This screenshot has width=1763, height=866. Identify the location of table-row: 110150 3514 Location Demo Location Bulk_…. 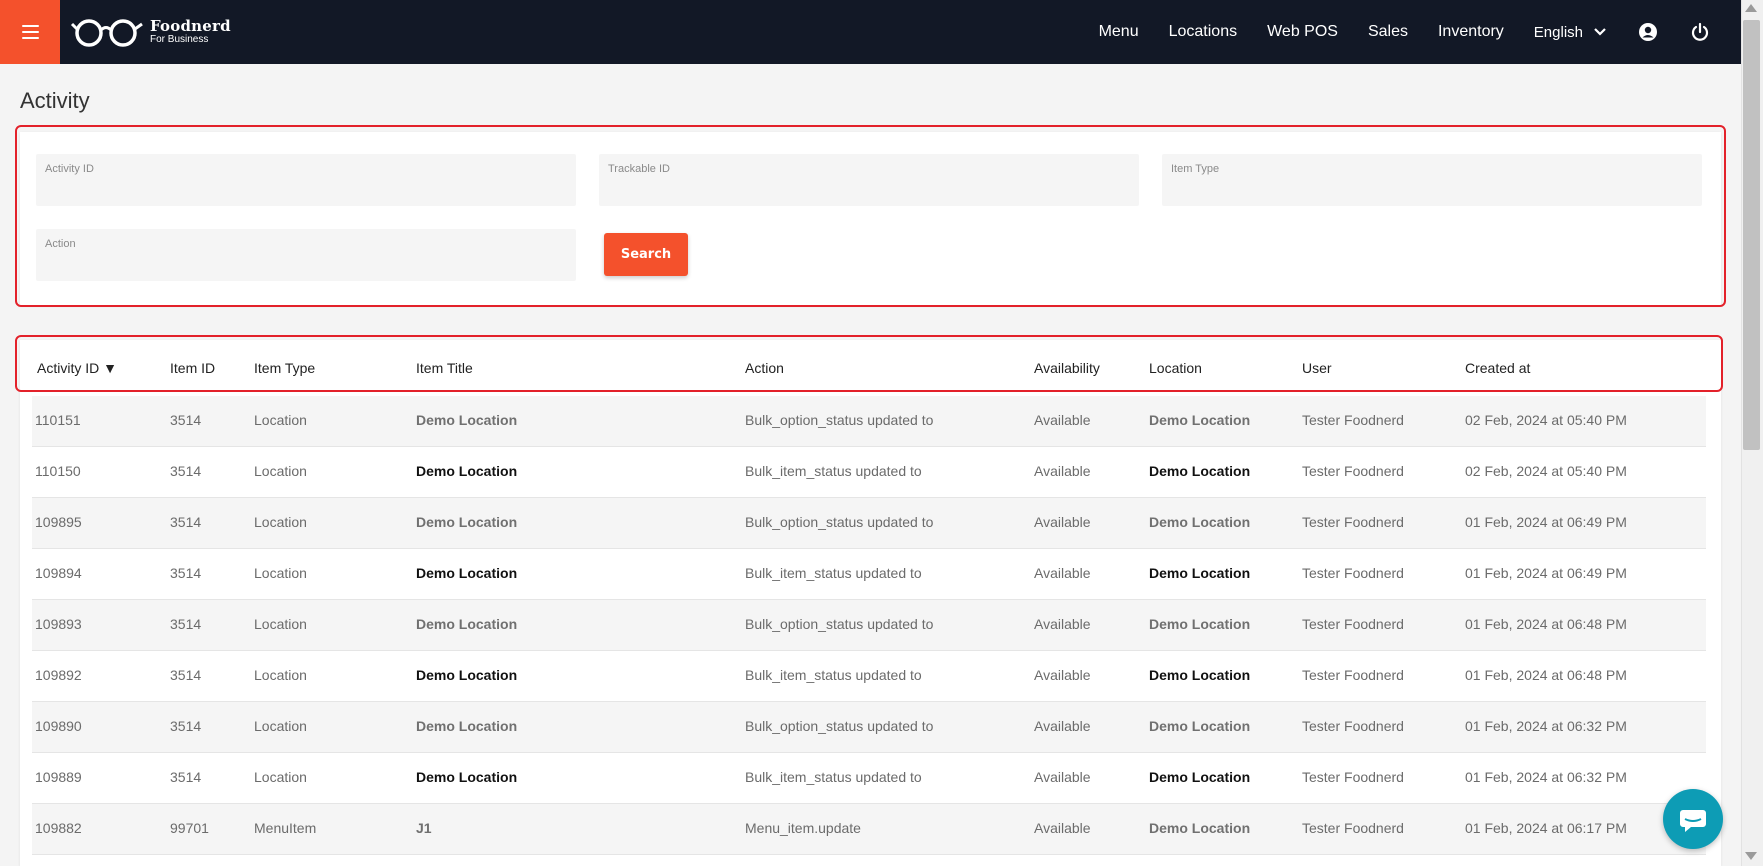
(869, 472).